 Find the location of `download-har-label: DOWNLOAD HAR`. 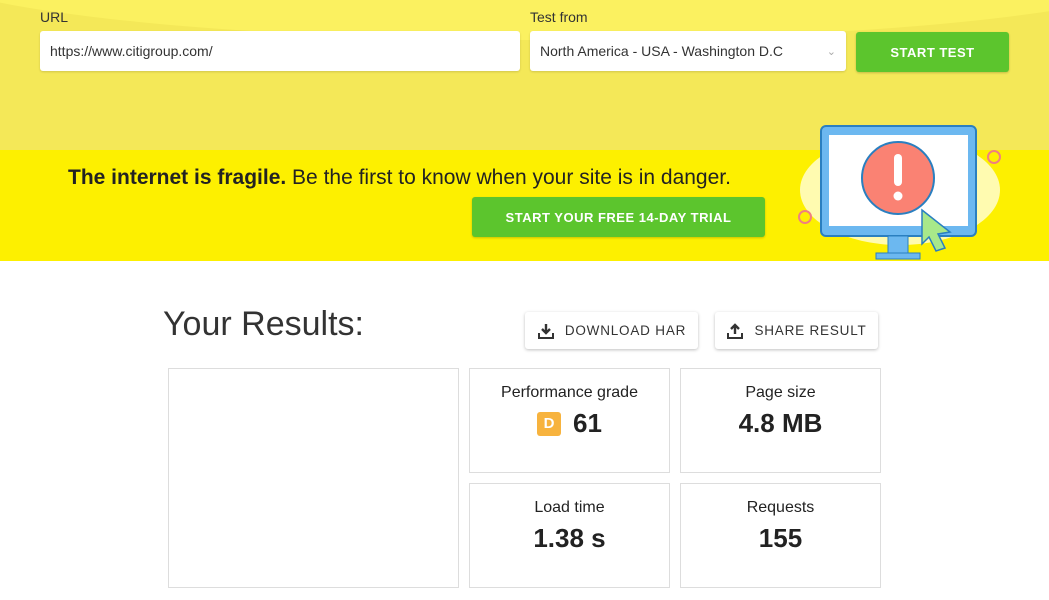

download-har-label: DOWNLOAD HAR is located at coordinates (625, 330).